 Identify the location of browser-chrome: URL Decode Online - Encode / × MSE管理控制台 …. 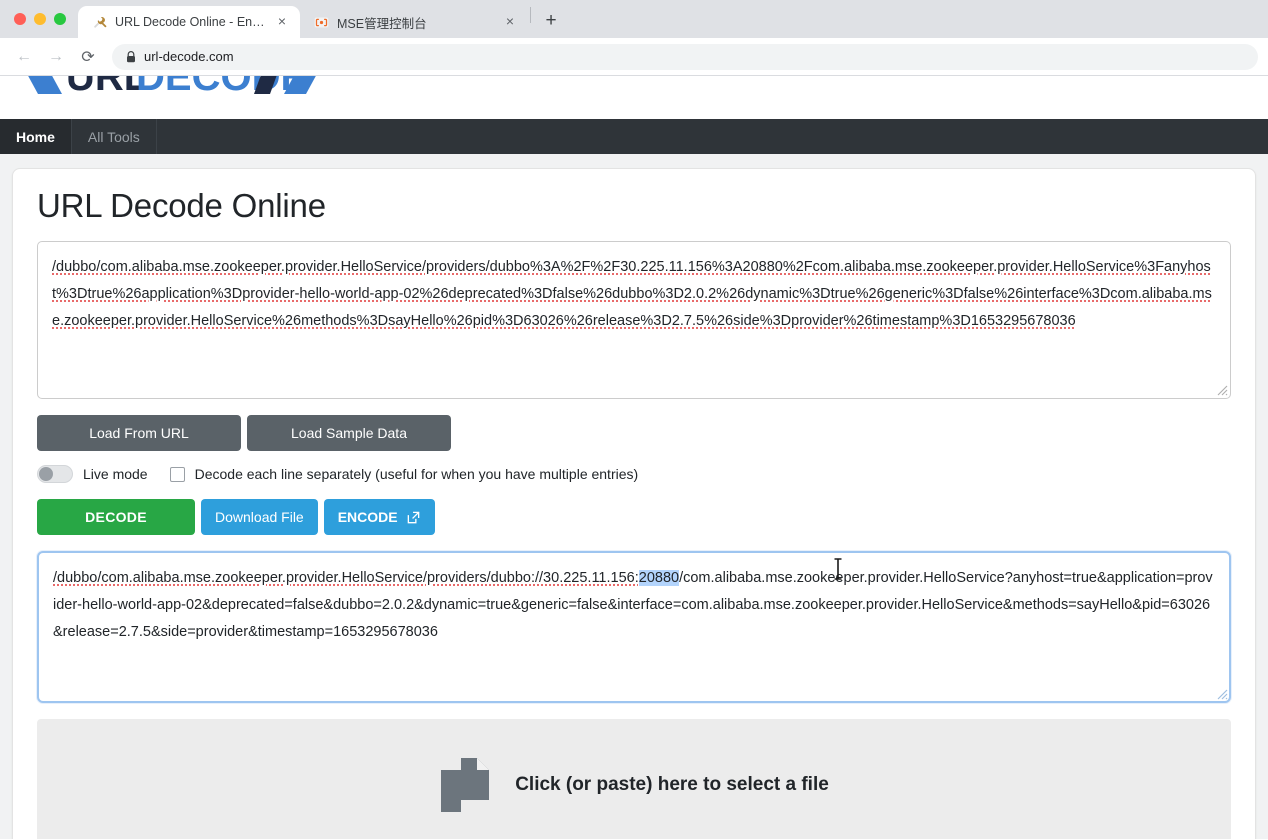
(634, 38).